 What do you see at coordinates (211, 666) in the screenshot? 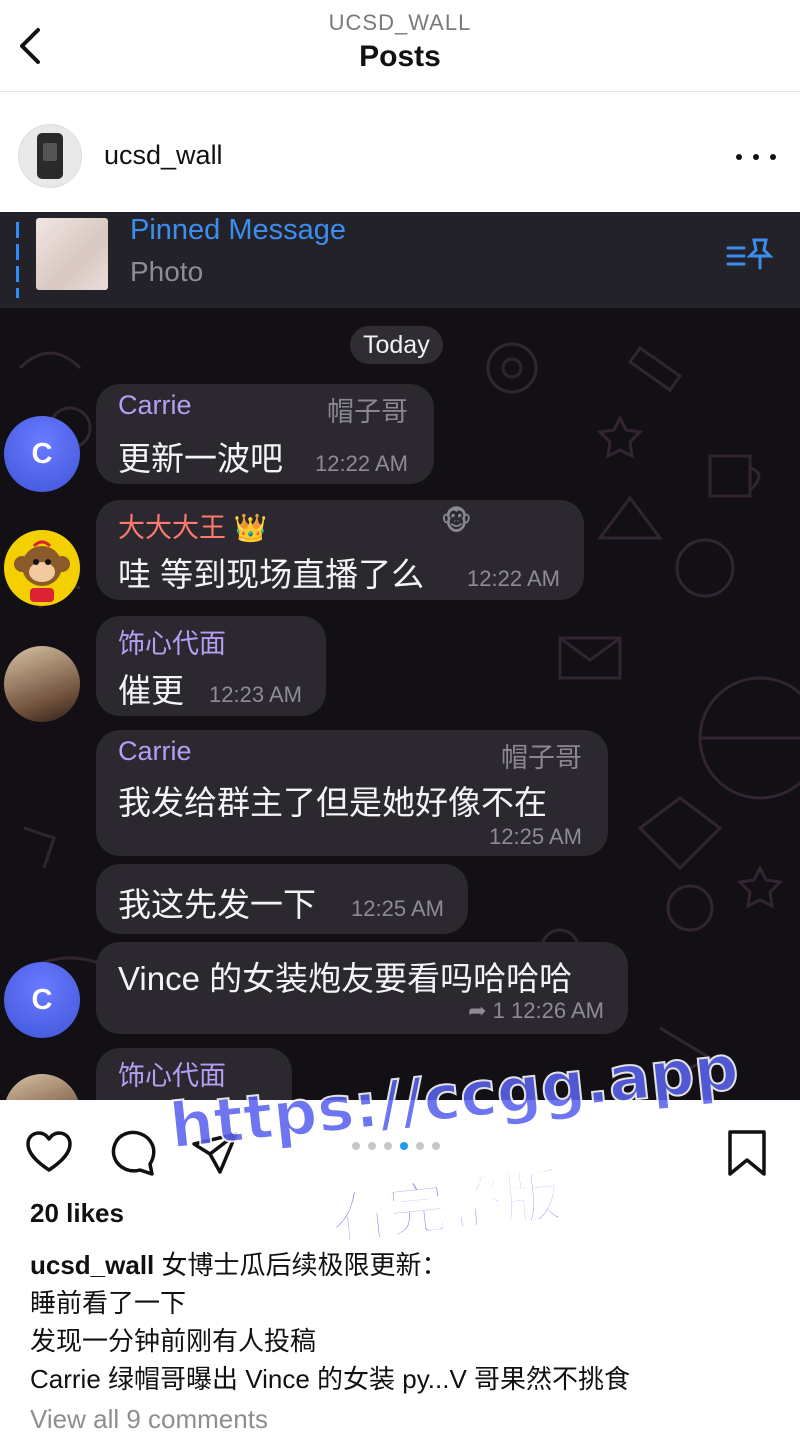
I see `message-bubble: 饰心代面 催更 12:23 AM` at bounding box center [211, 666].